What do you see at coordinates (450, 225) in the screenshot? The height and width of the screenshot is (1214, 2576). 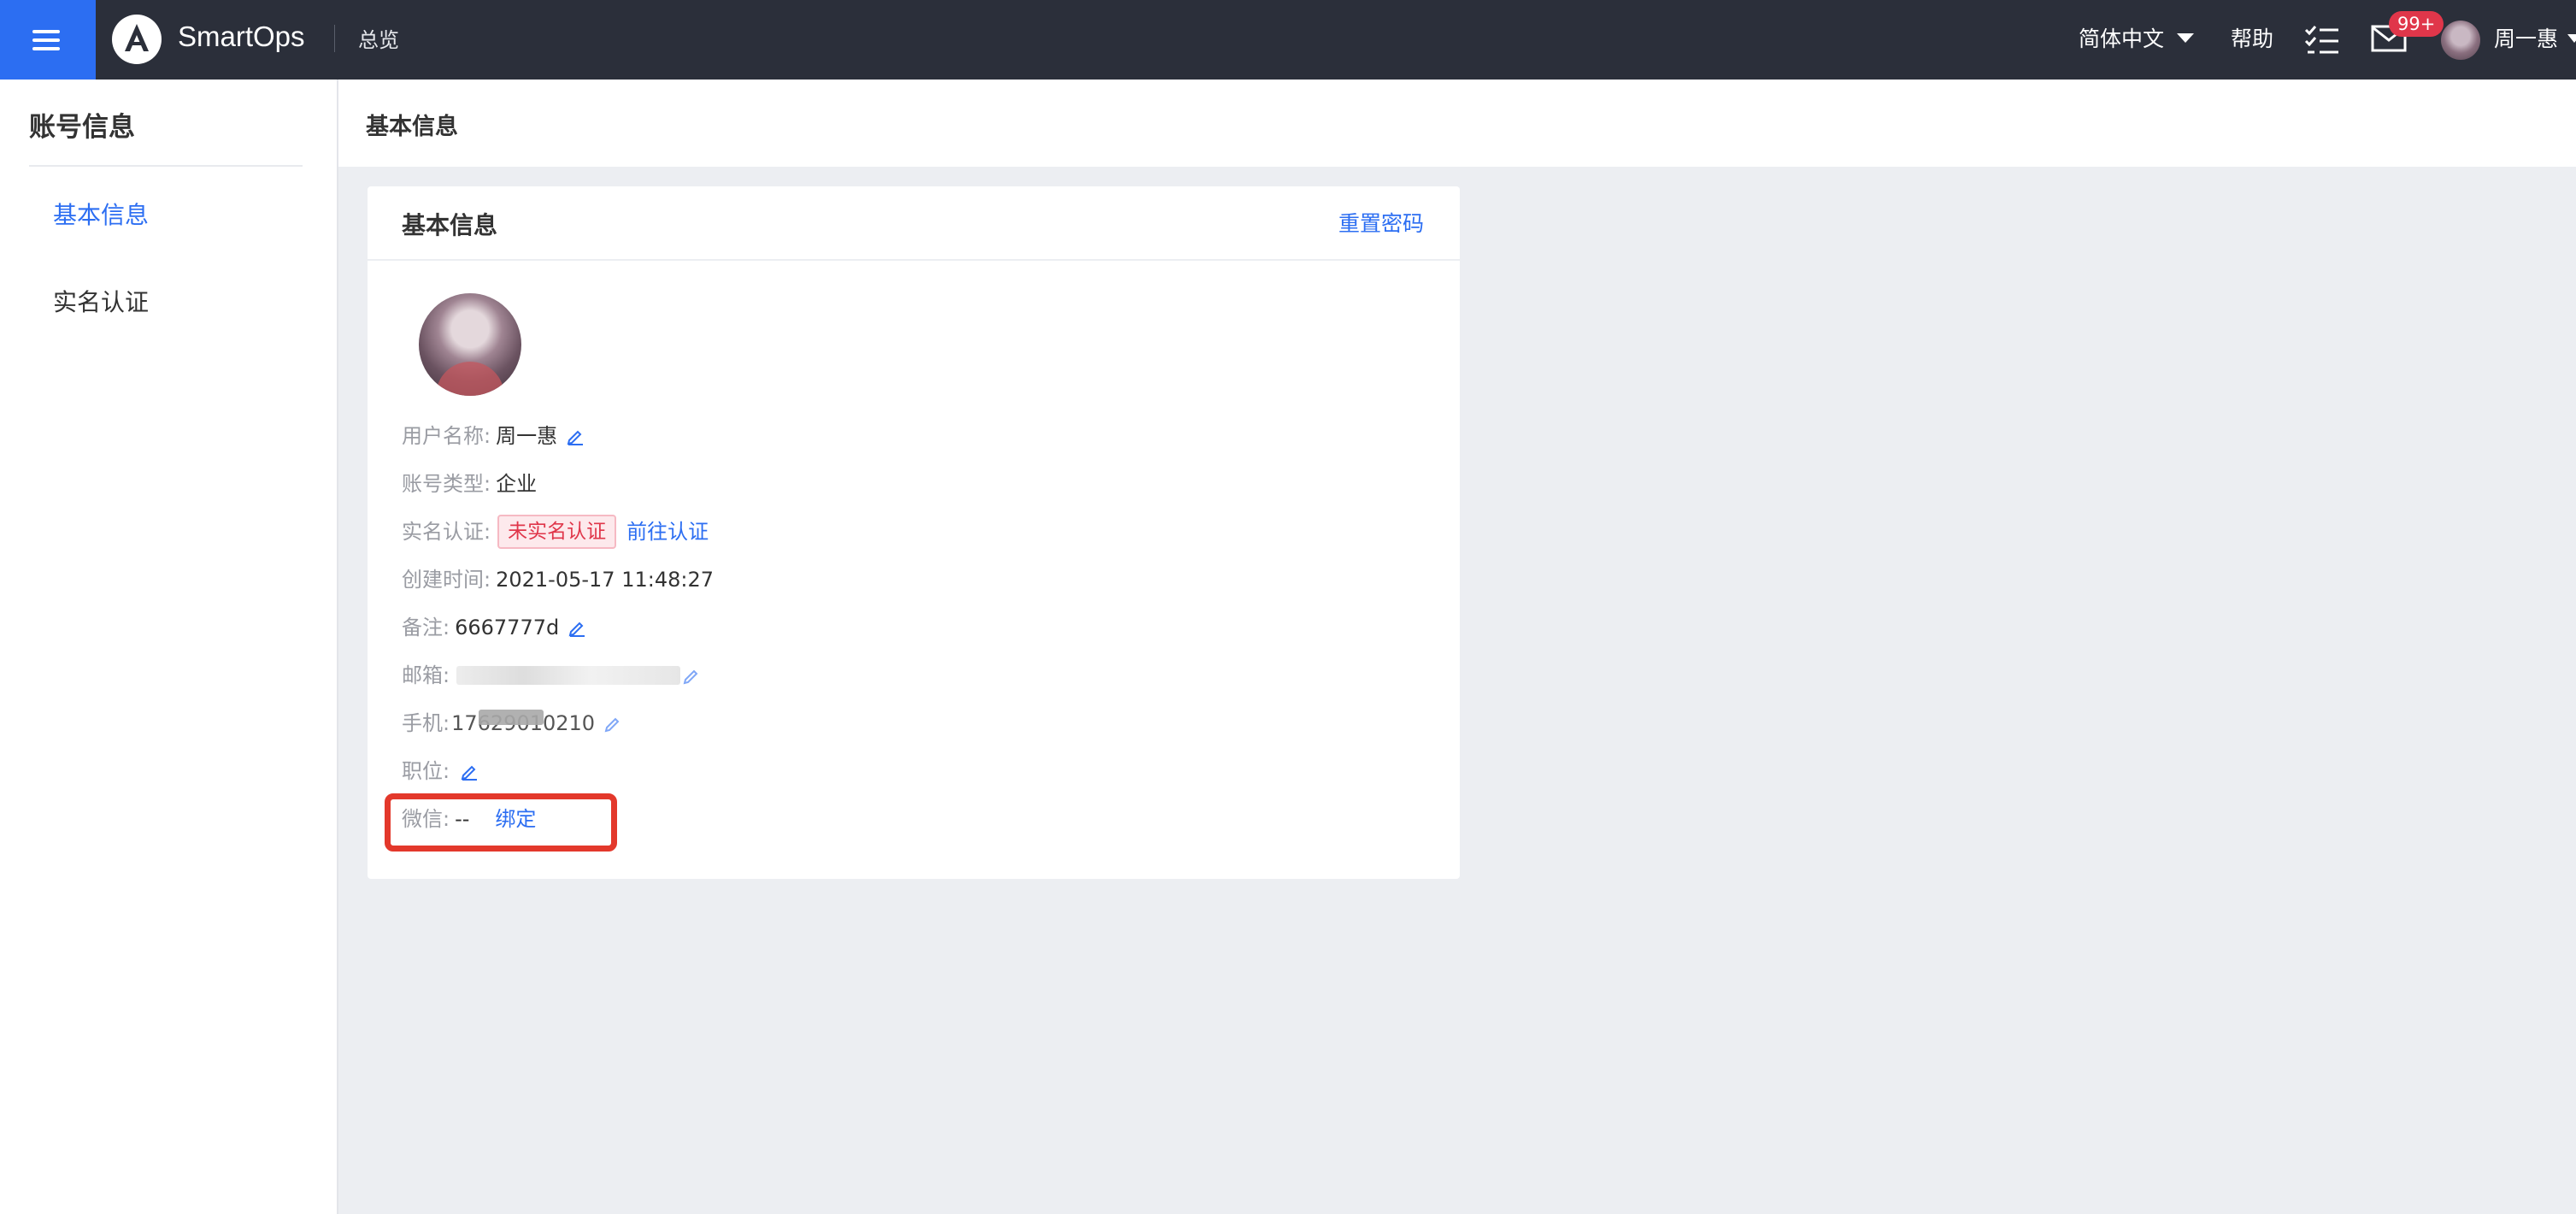 I see `card-title: 基本信息` at bounding box center [450, 225].